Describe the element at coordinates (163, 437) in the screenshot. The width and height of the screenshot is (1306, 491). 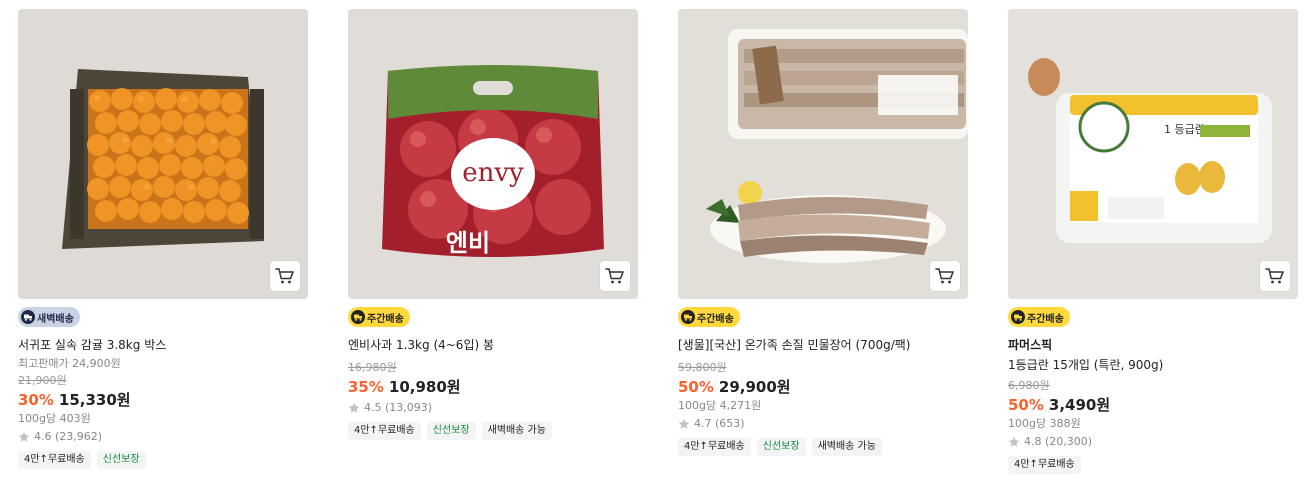
I see `rating: 4.6 (23,962)` at that location.